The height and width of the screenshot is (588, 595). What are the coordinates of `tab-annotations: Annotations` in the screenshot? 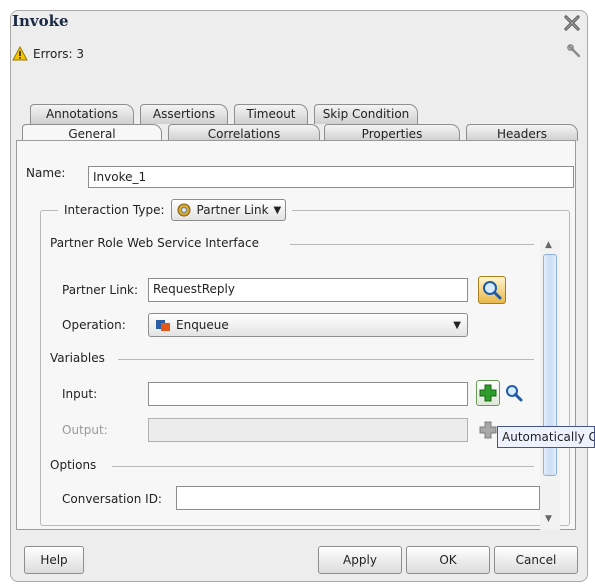 It's located at (82, 114).